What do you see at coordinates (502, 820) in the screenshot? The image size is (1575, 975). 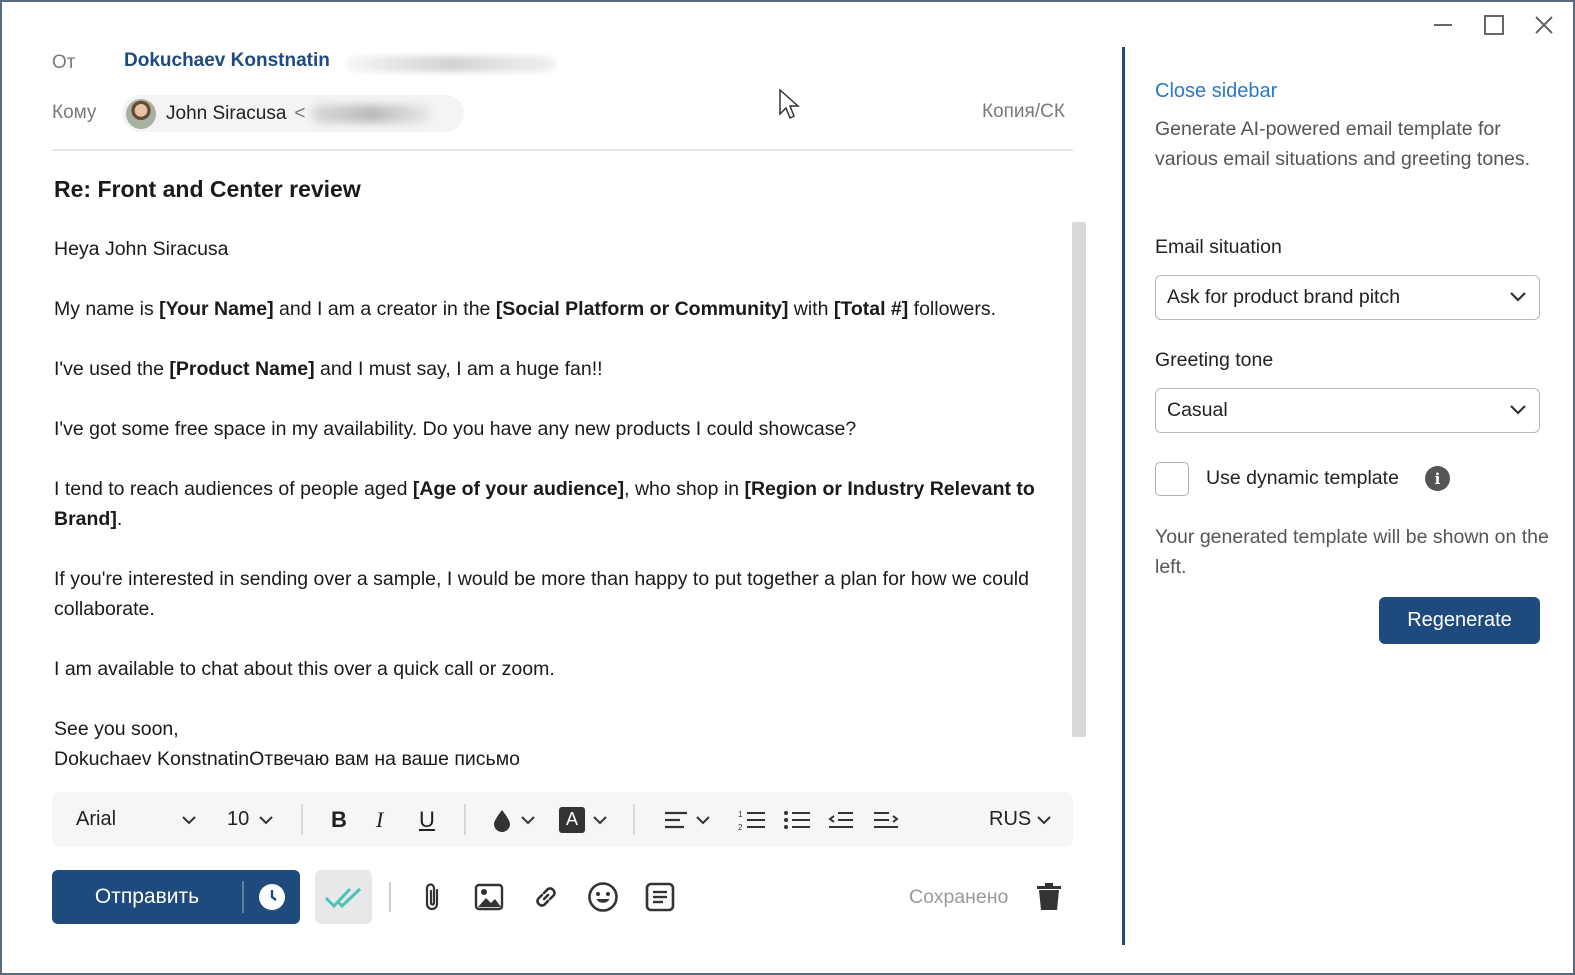 I see `ink-drop-icon` at bounding box center [502, 820].